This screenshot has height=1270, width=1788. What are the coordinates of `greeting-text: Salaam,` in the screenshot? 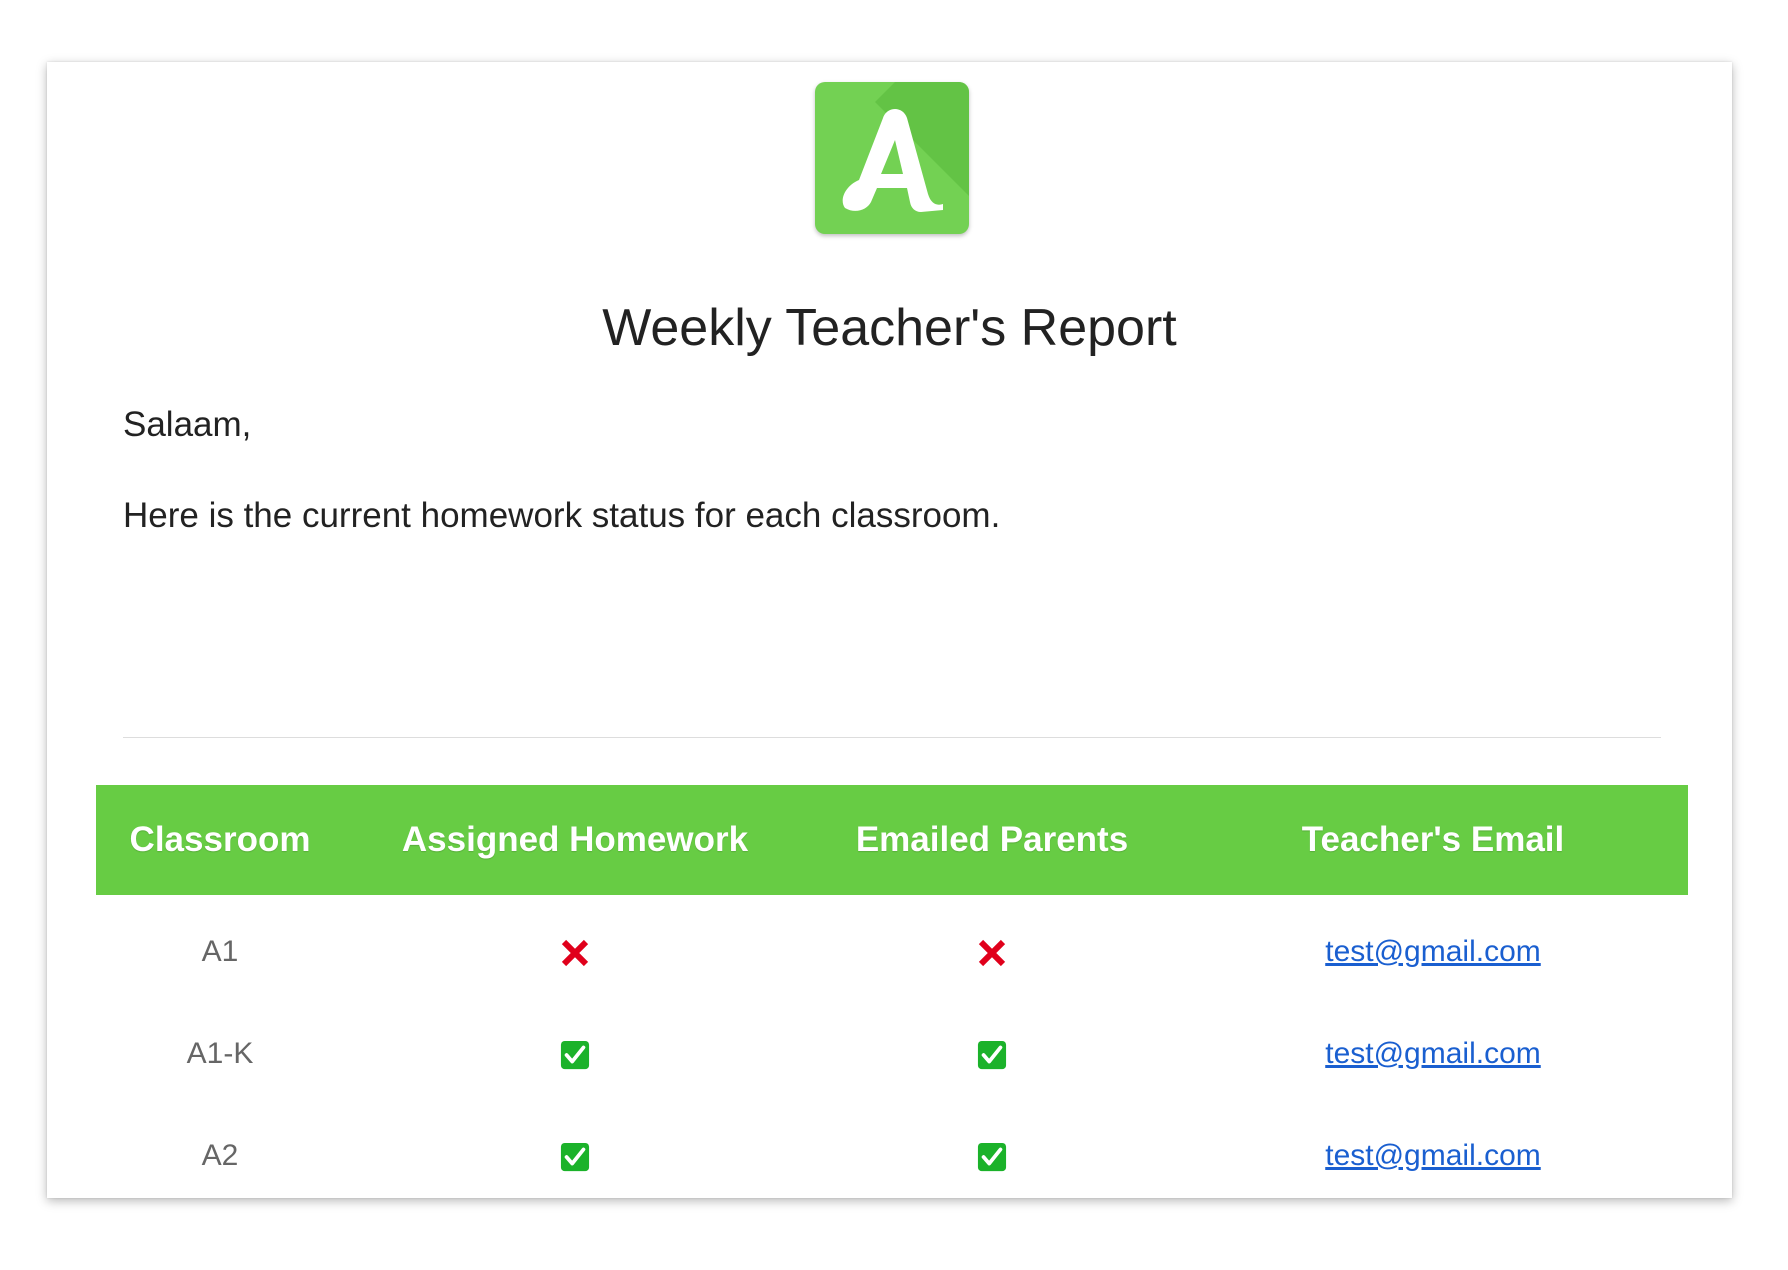 It's located at (187, 424).